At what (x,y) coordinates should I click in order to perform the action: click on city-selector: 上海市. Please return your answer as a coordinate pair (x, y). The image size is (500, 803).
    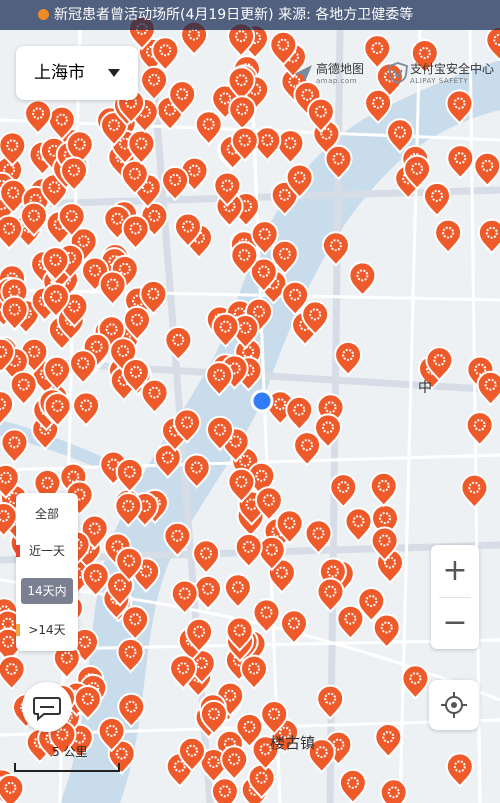
    Looking at the image, I should click on (77, 73).